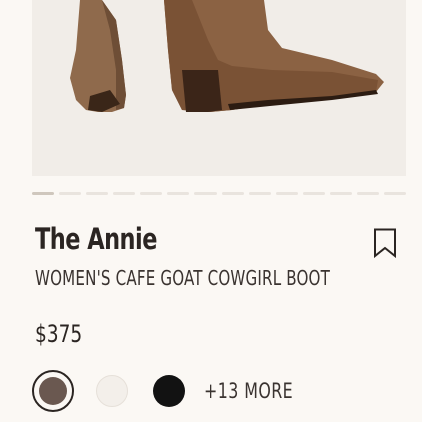 The height and width of the screenshot is (422, 422). What do you see at coordinates (169, 391) in the screenshot?
I see `swatch-black` at bounding box center [169, 391].